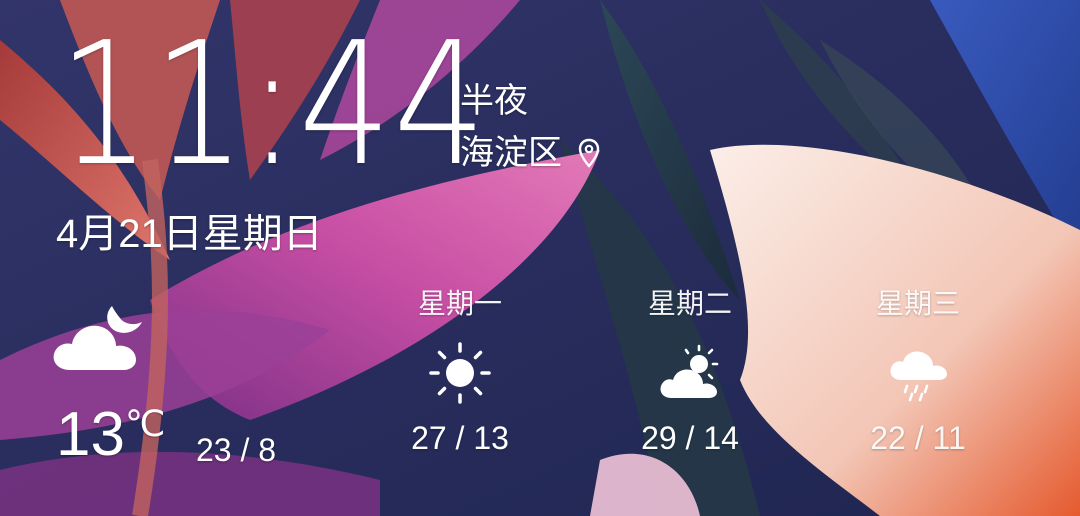 The image size is (1080, 516). Describe the element at coordinates (689, 303) in the screenshot. I see `forecast-day-label: 星期二` at that location.